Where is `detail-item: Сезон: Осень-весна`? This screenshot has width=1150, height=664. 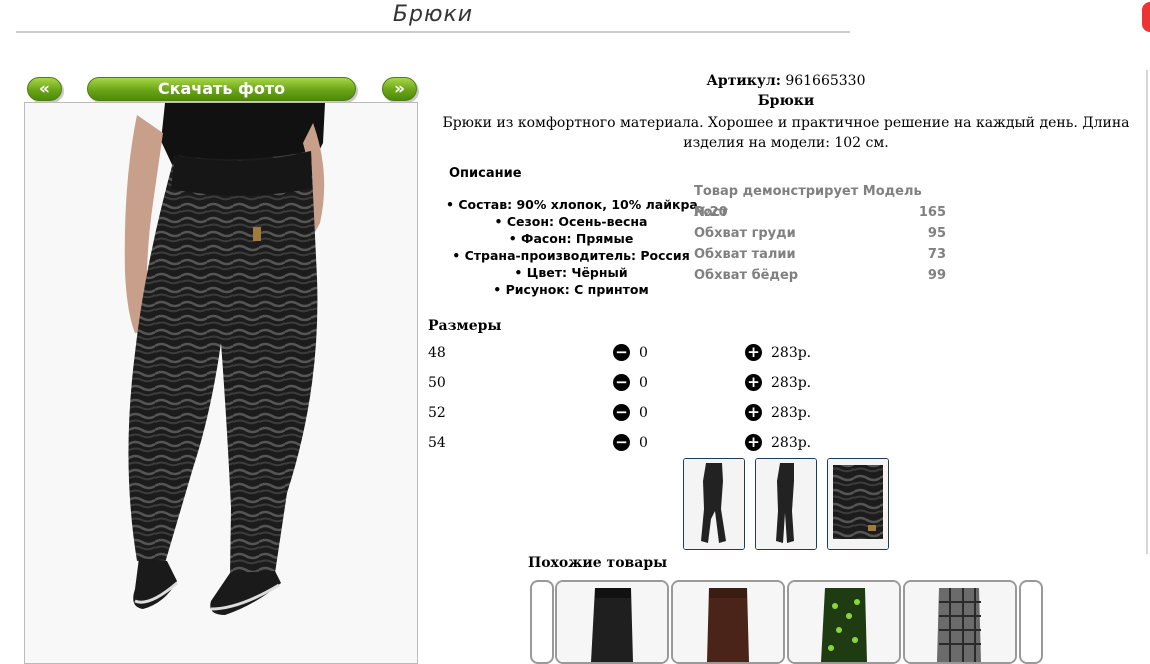
detail-item: Сезон: Осень-весна is located at coordinates (571, 221).